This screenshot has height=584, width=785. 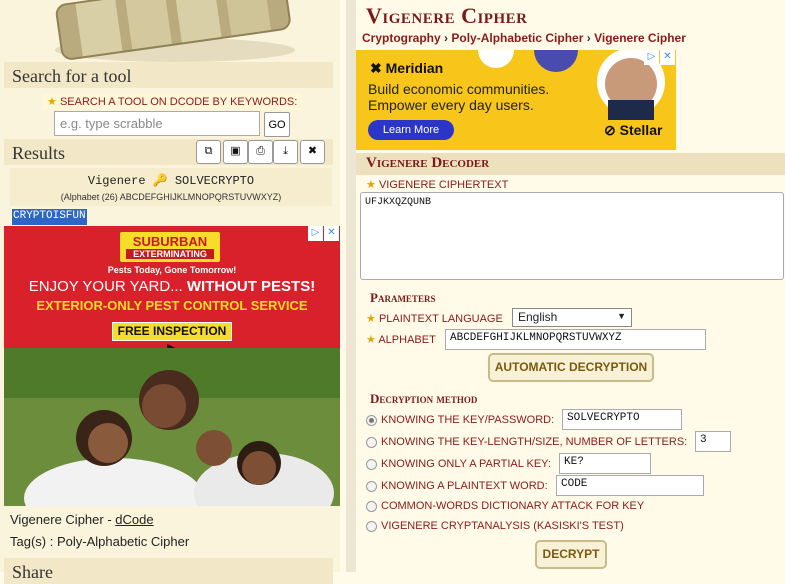 What do you see at coordinates (208, 152) in the screenshot?
I see `copy-icon: ⧉` at bounding box center [208, 152].